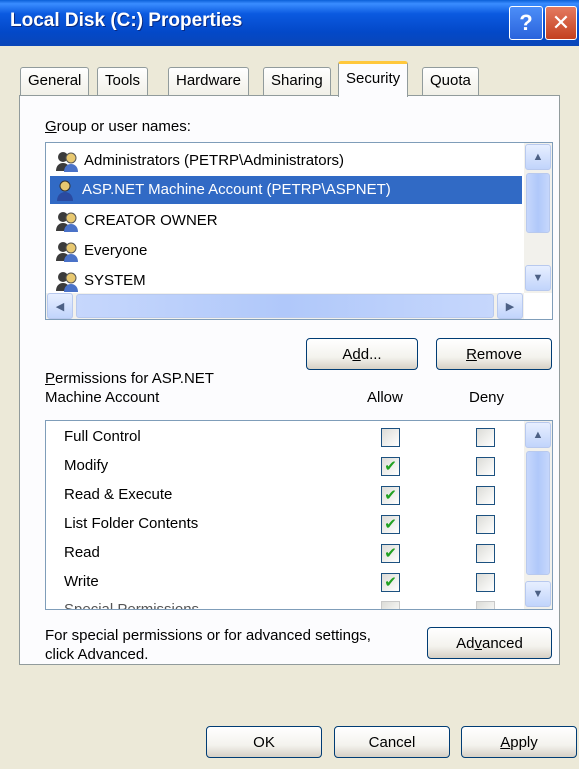  I want to click on chevron-left-icon: ◀, so click(60, 306).